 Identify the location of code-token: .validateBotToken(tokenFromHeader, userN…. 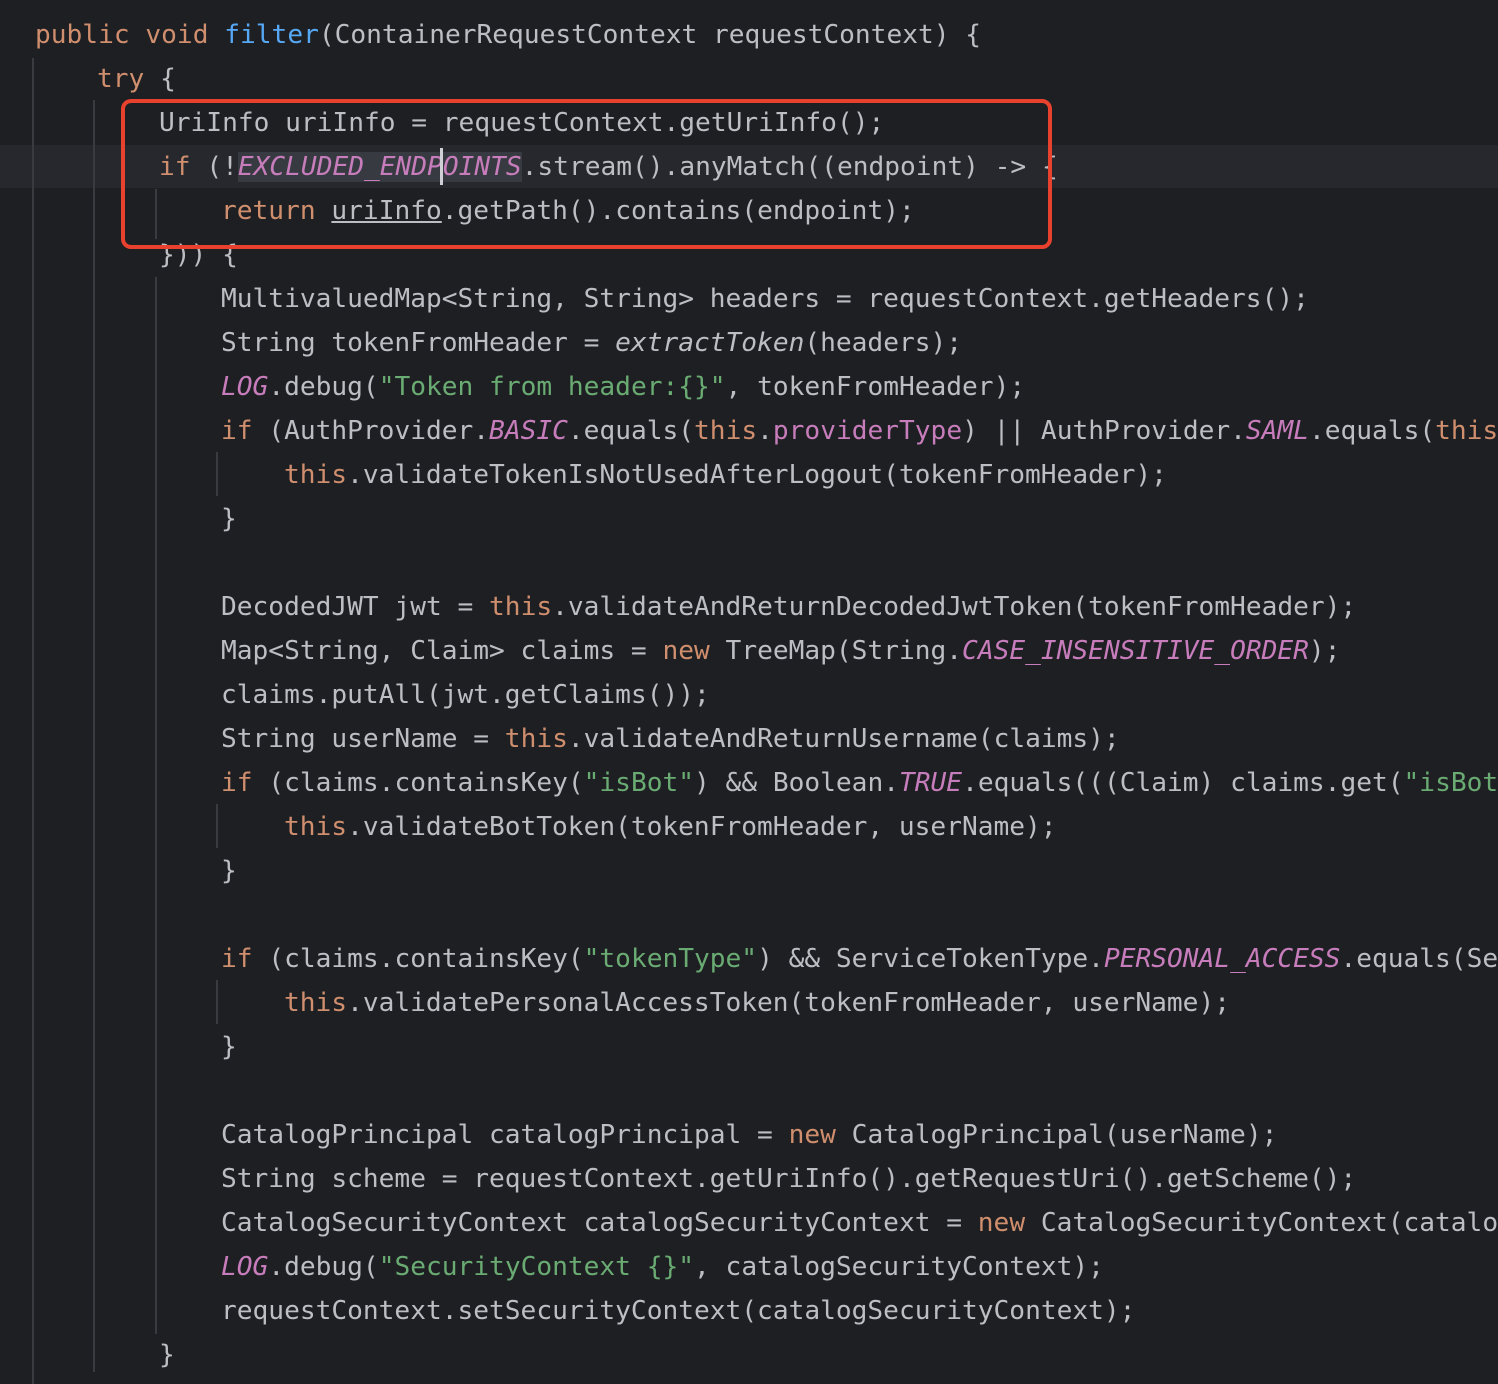
(702, 827).